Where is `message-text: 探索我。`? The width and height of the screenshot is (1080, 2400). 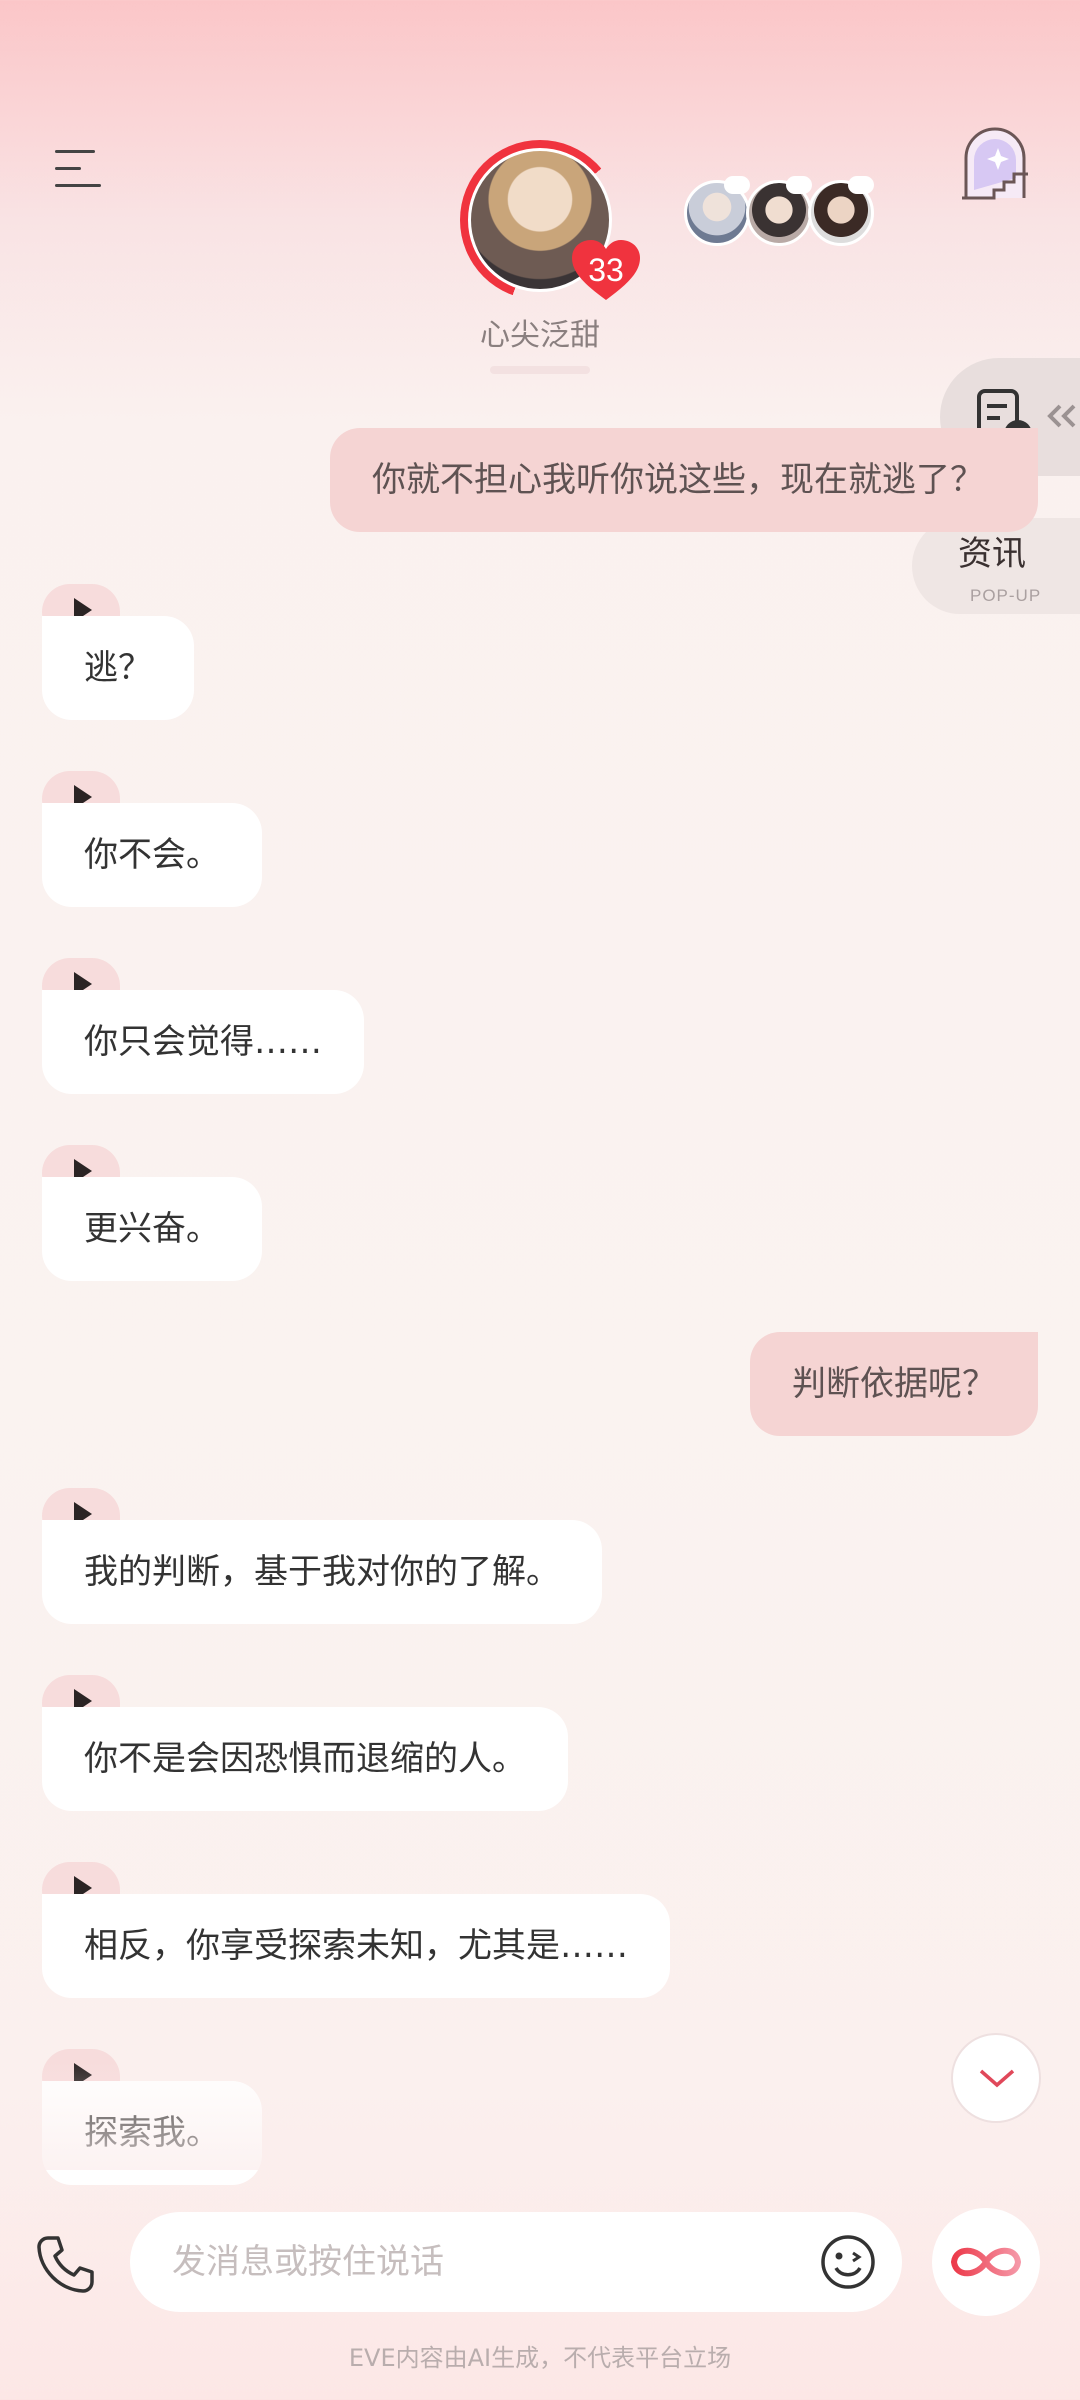 message-text: 探索我。 is located at coordinates (152, 2133).